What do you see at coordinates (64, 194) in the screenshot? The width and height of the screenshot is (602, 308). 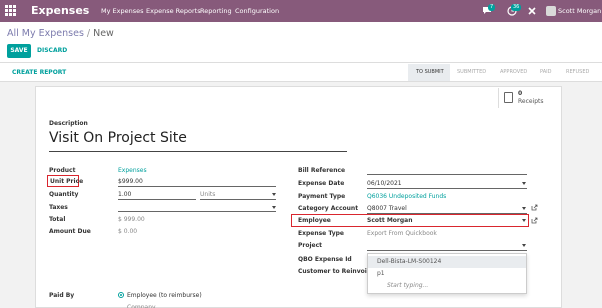 I see `quantity-label: Quantity` at bounding box center [64, 194].